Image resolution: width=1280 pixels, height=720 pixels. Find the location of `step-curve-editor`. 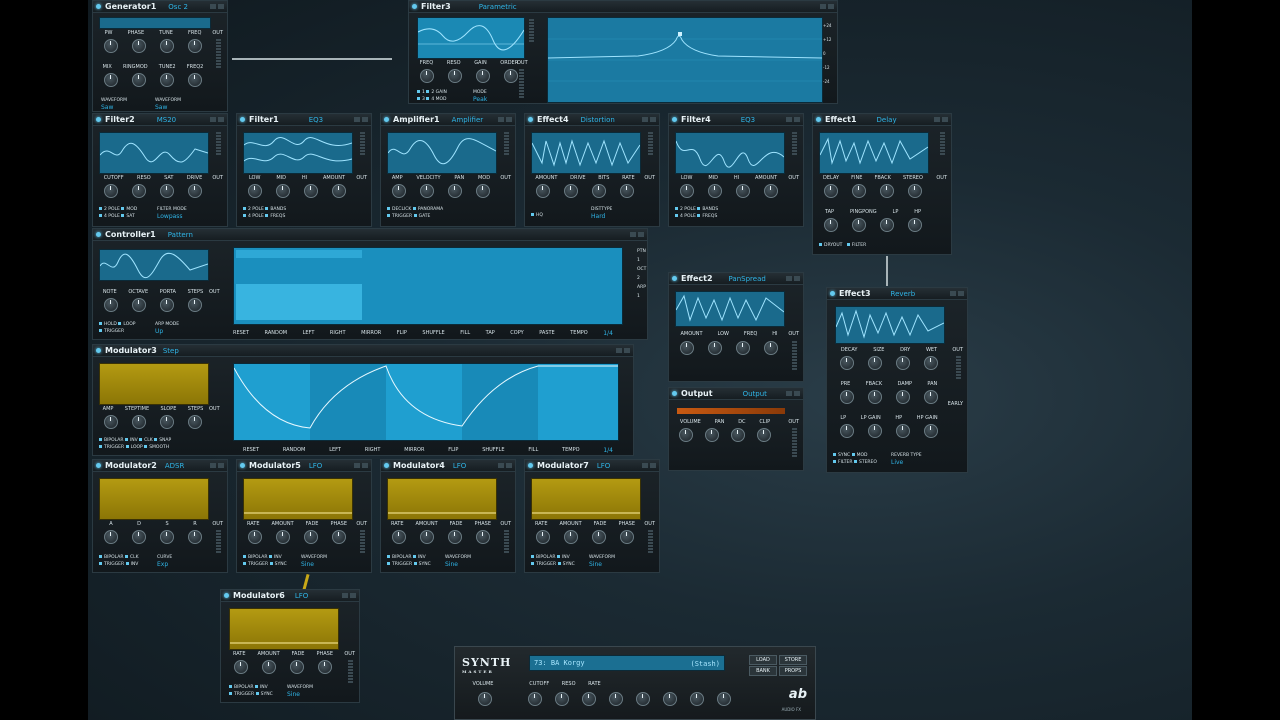

step-curve-editor is located at coordinates (426, 402).